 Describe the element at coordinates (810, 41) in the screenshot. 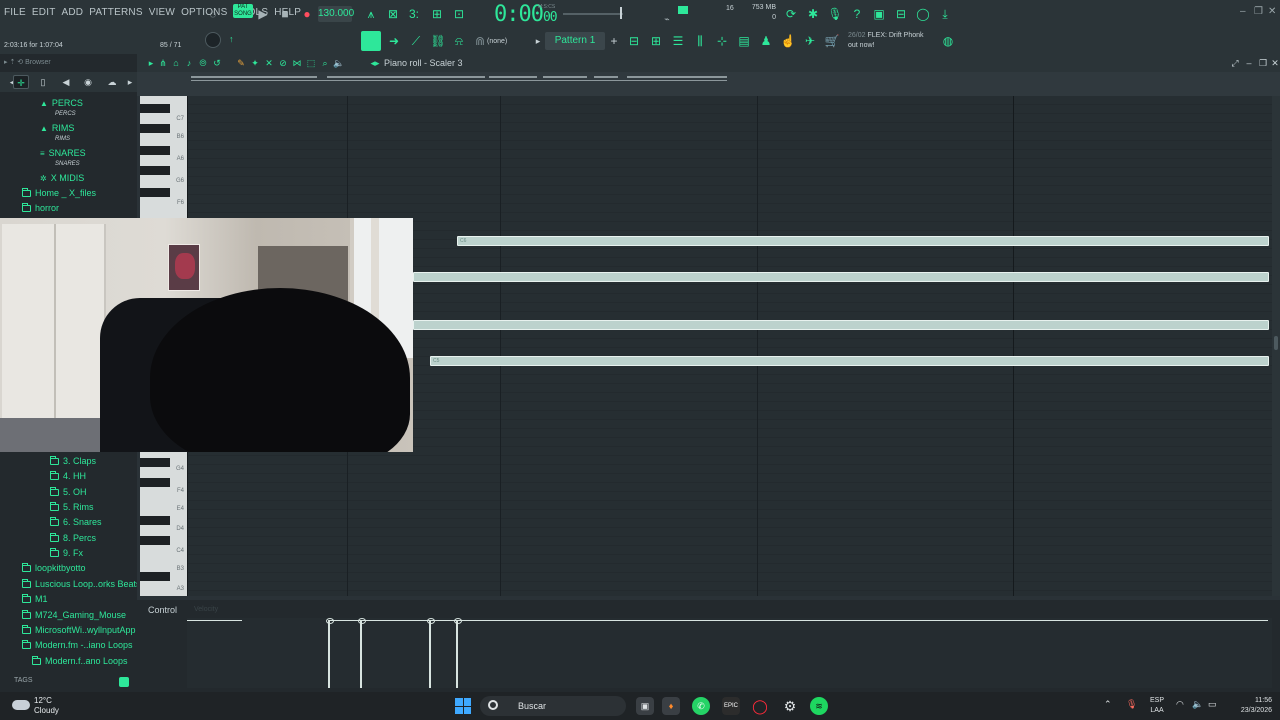

I see `render-icon: ✈` at that location.